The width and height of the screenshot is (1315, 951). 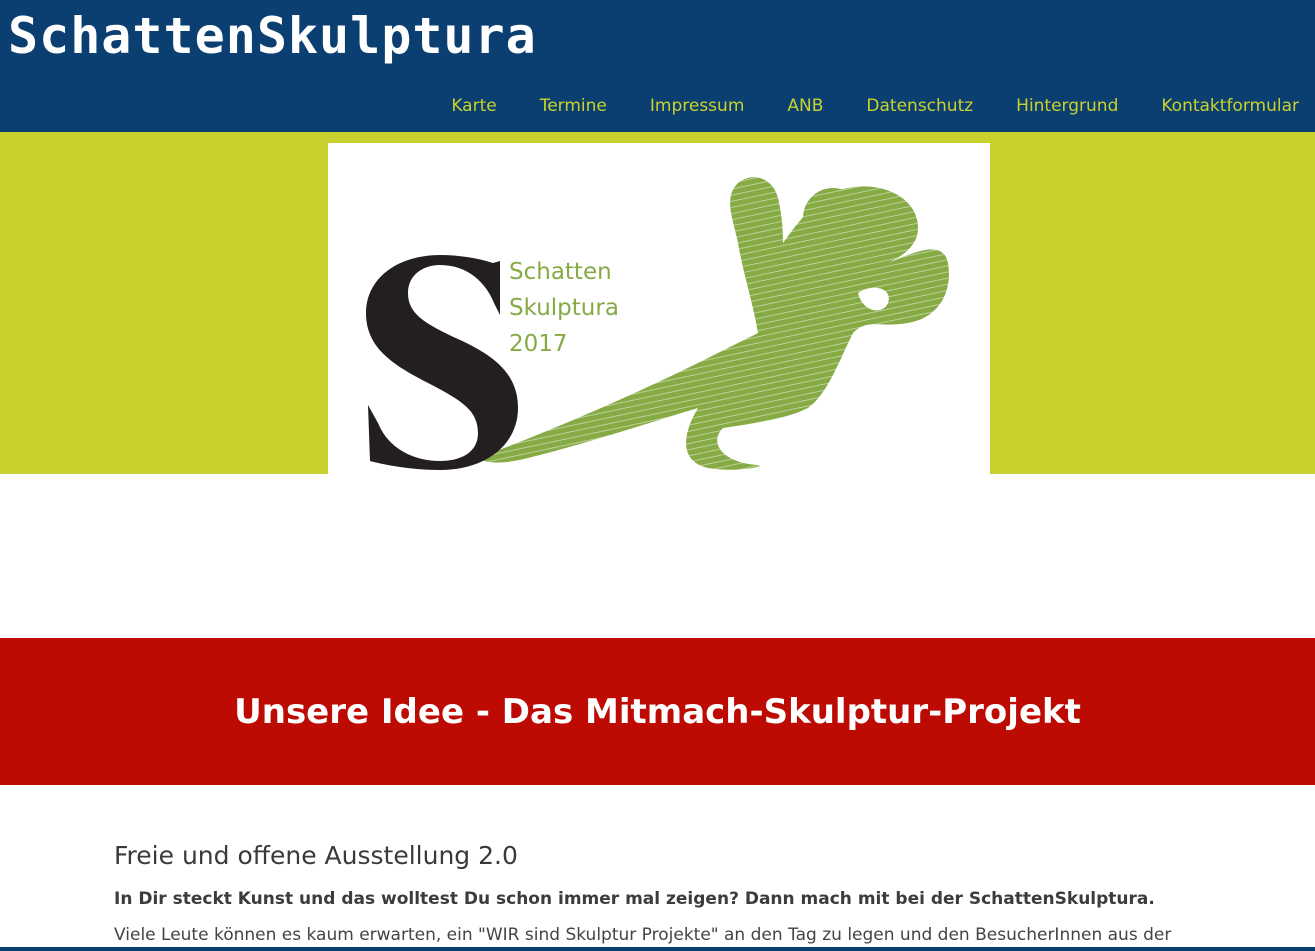 What do you see at coordinates (713, 323) in the screenshot?
I see `running-figure-icon` at bounding box center [713, 323].